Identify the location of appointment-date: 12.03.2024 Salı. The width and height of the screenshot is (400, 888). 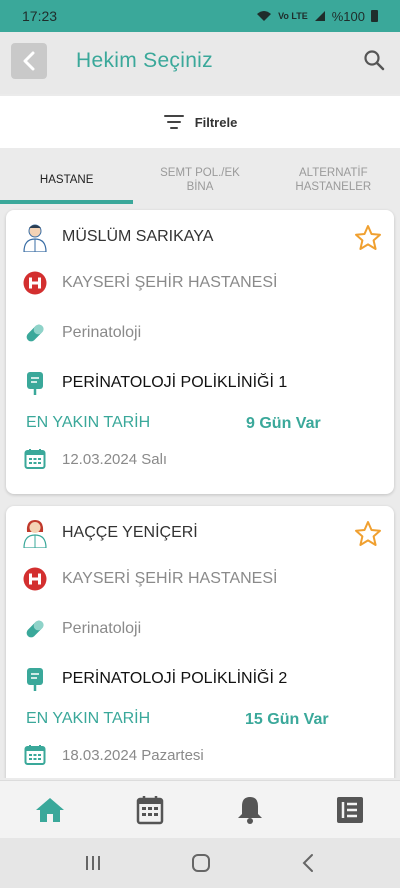
(115, 459).